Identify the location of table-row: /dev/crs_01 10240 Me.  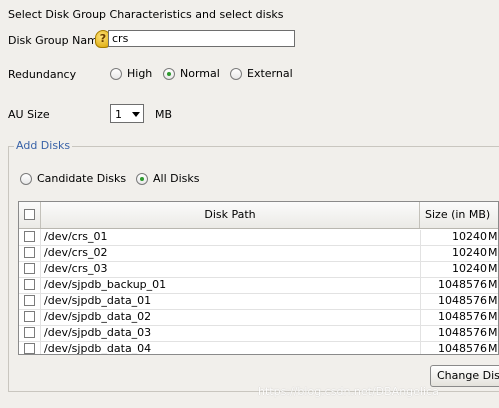
(258, 237).